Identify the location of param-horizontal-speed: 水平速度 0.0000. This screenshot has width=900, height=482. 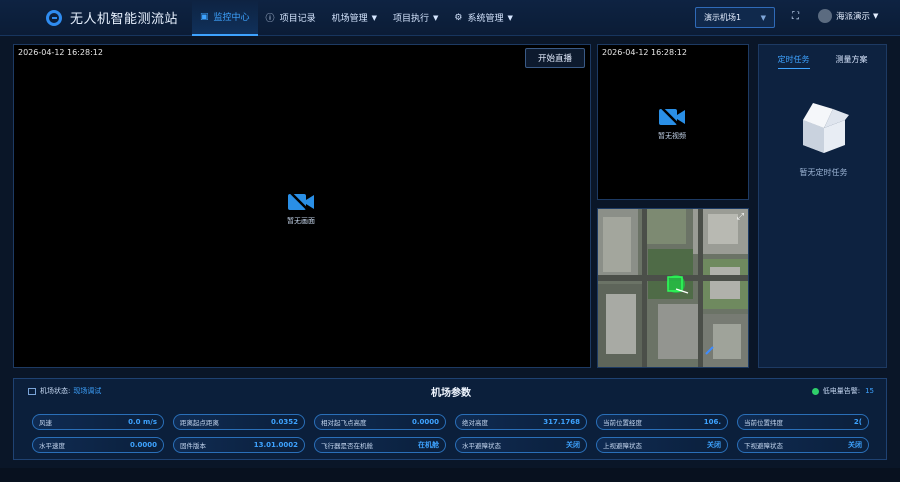
(98, 445).